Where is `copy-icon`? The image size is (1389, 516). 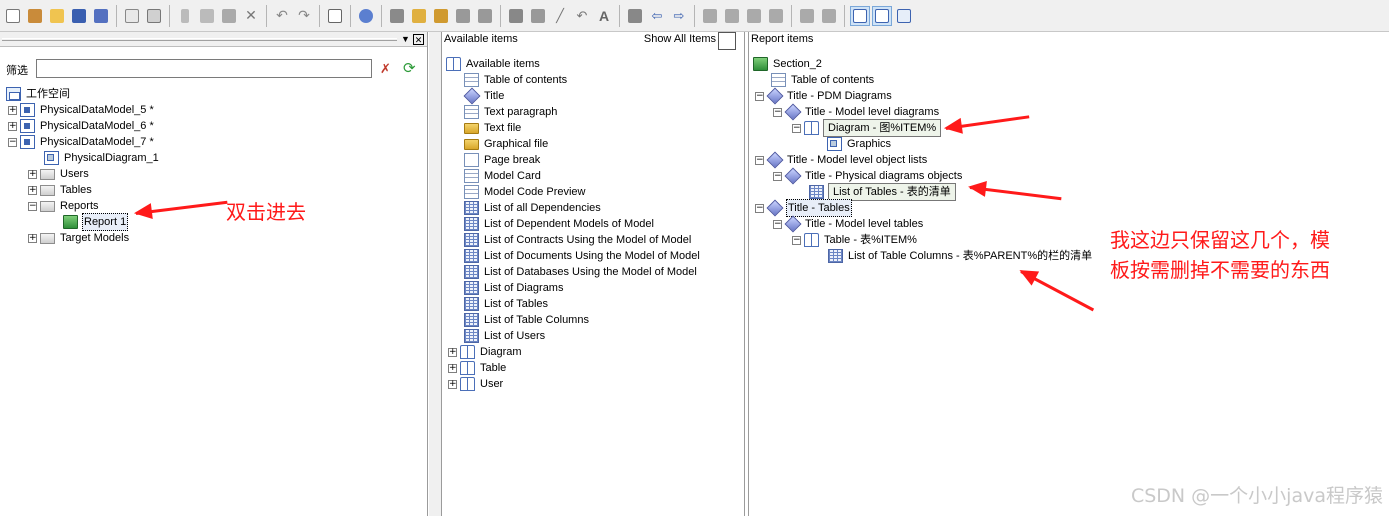 copy-icon is located at coordinates (207, 16).